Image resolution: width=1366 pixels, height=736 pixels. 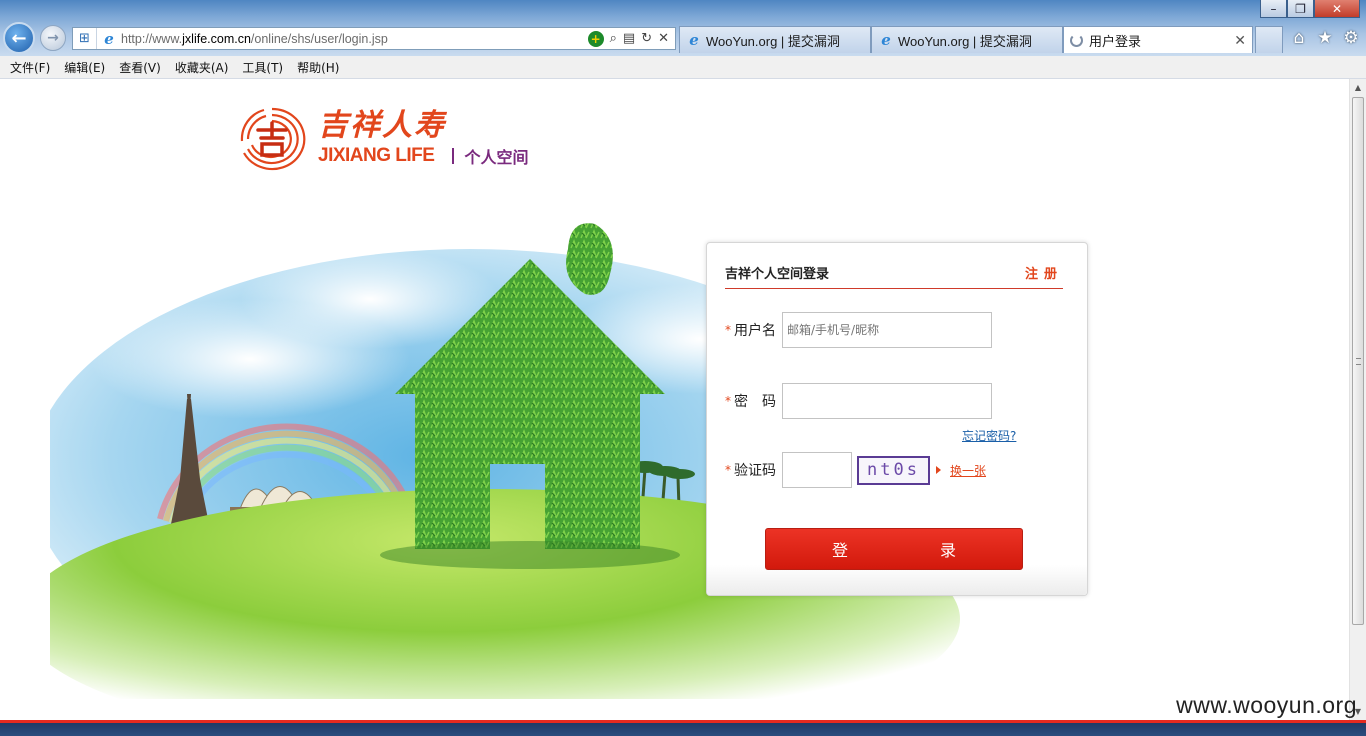 I want to click on forward-arrow-icon: →, so click(x=53, y=38).